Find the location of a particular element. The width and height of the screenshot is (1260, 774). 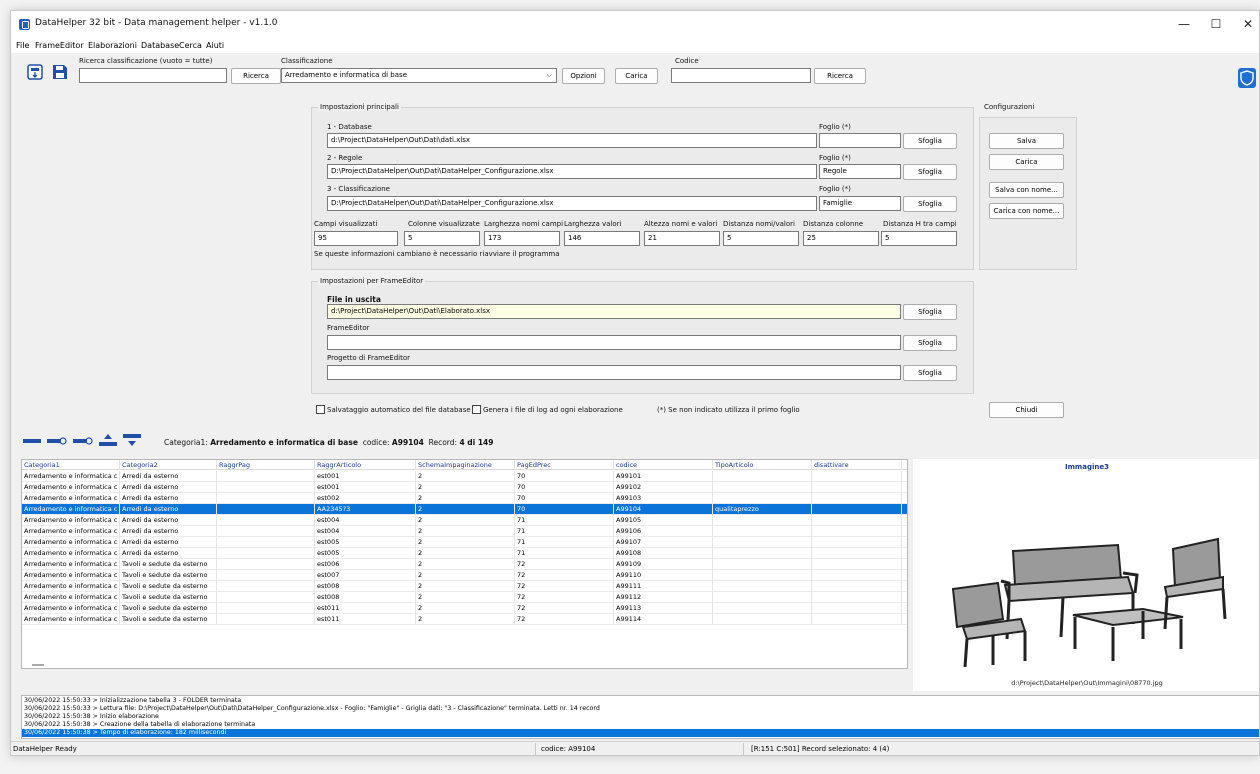

table-cell: A99111 is located at coordinates (663, 586).